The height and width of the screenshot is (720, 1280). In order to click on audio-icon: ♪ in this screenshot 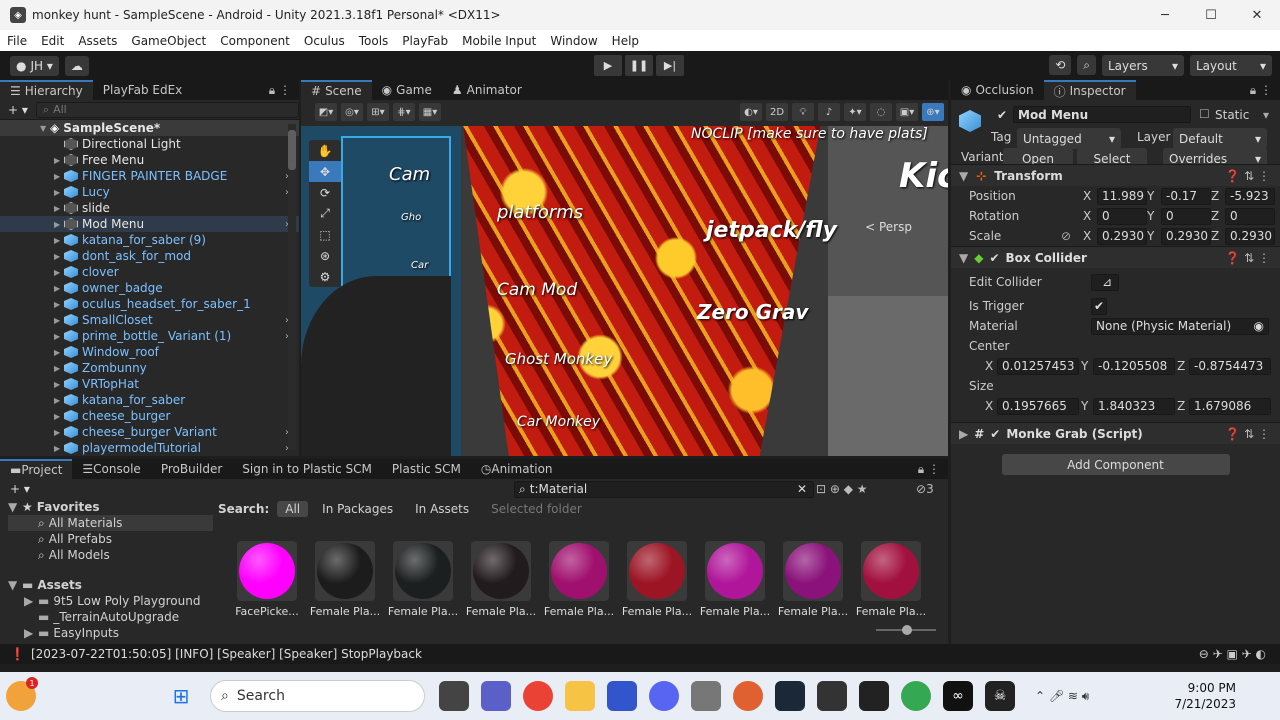, I will do `click(829, 112)`.